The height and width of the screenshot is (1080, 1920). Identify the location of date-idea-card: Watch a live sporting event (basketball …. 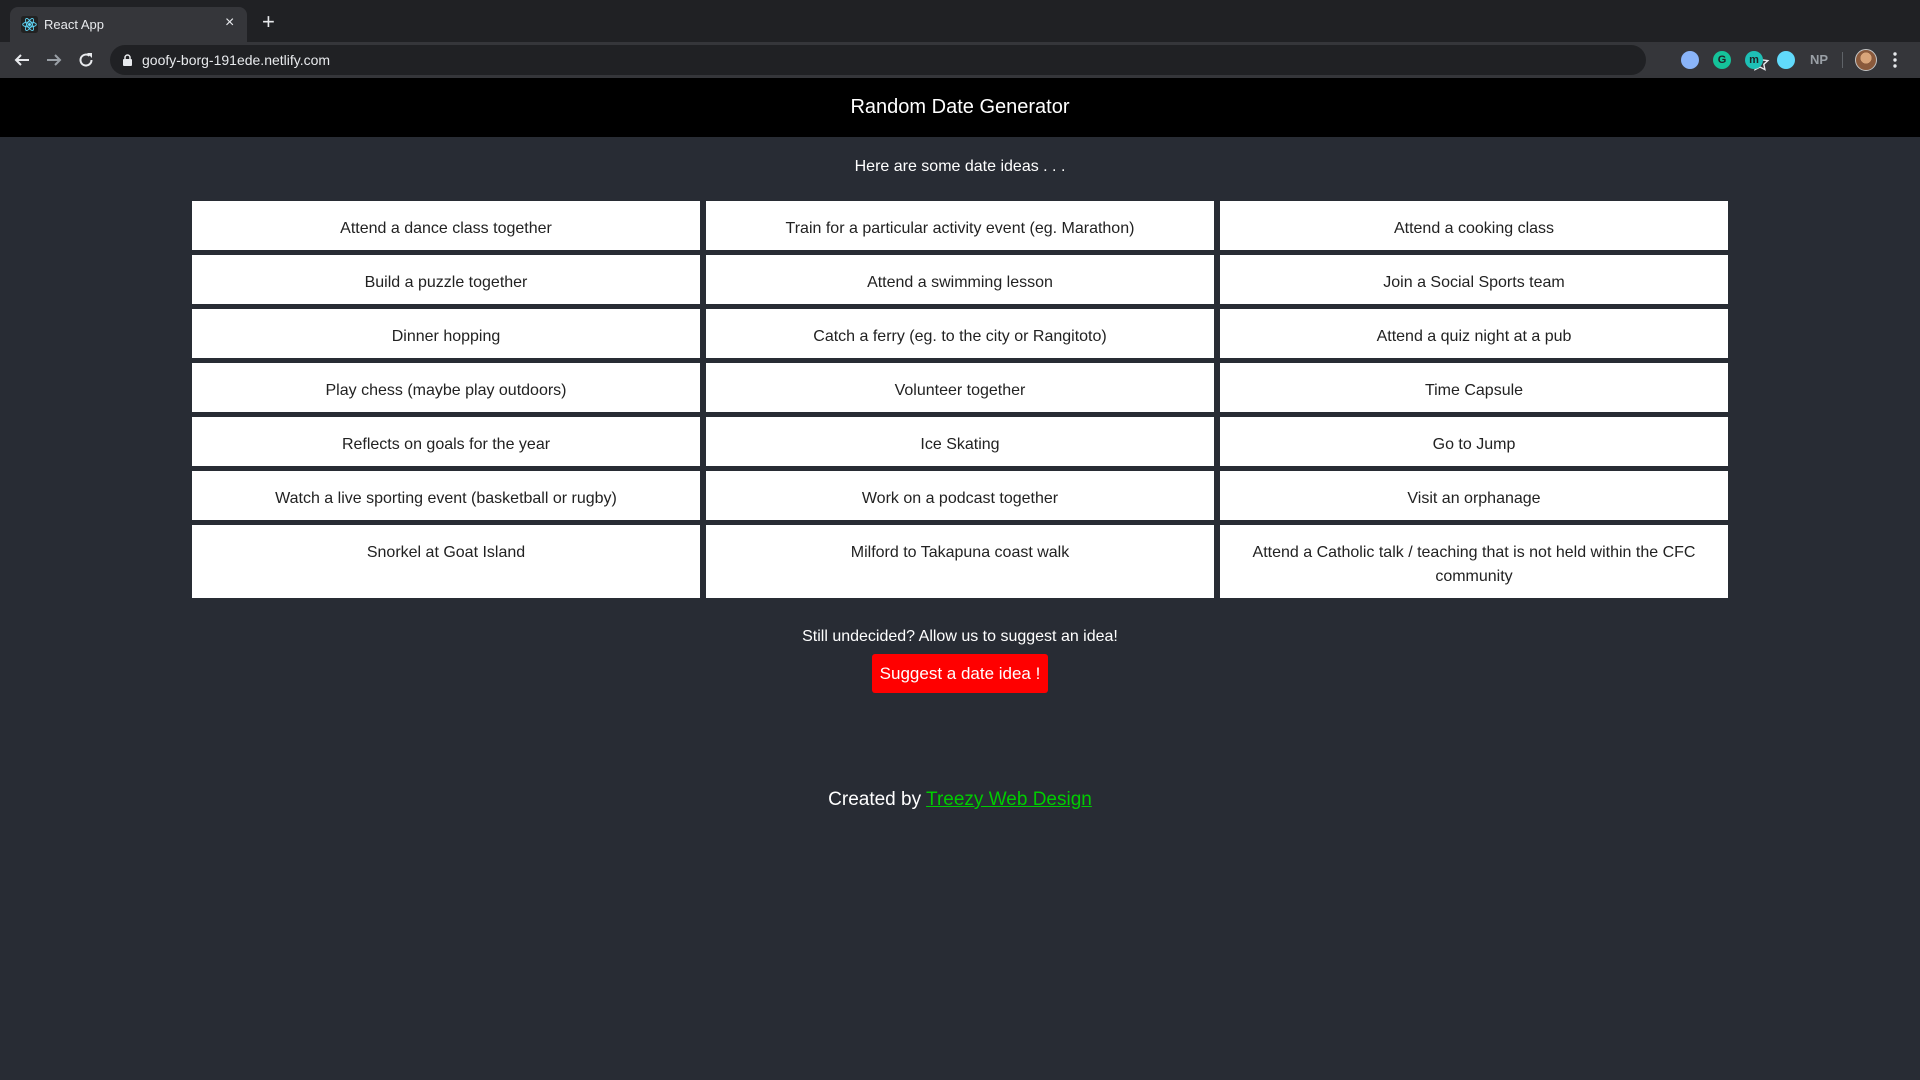
(446, 495).